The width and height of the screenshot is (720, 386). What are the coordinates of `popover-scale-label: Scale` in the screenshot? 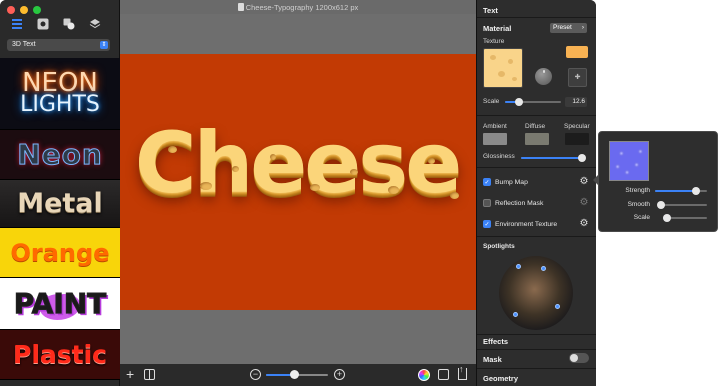 It's located at (641, 217).